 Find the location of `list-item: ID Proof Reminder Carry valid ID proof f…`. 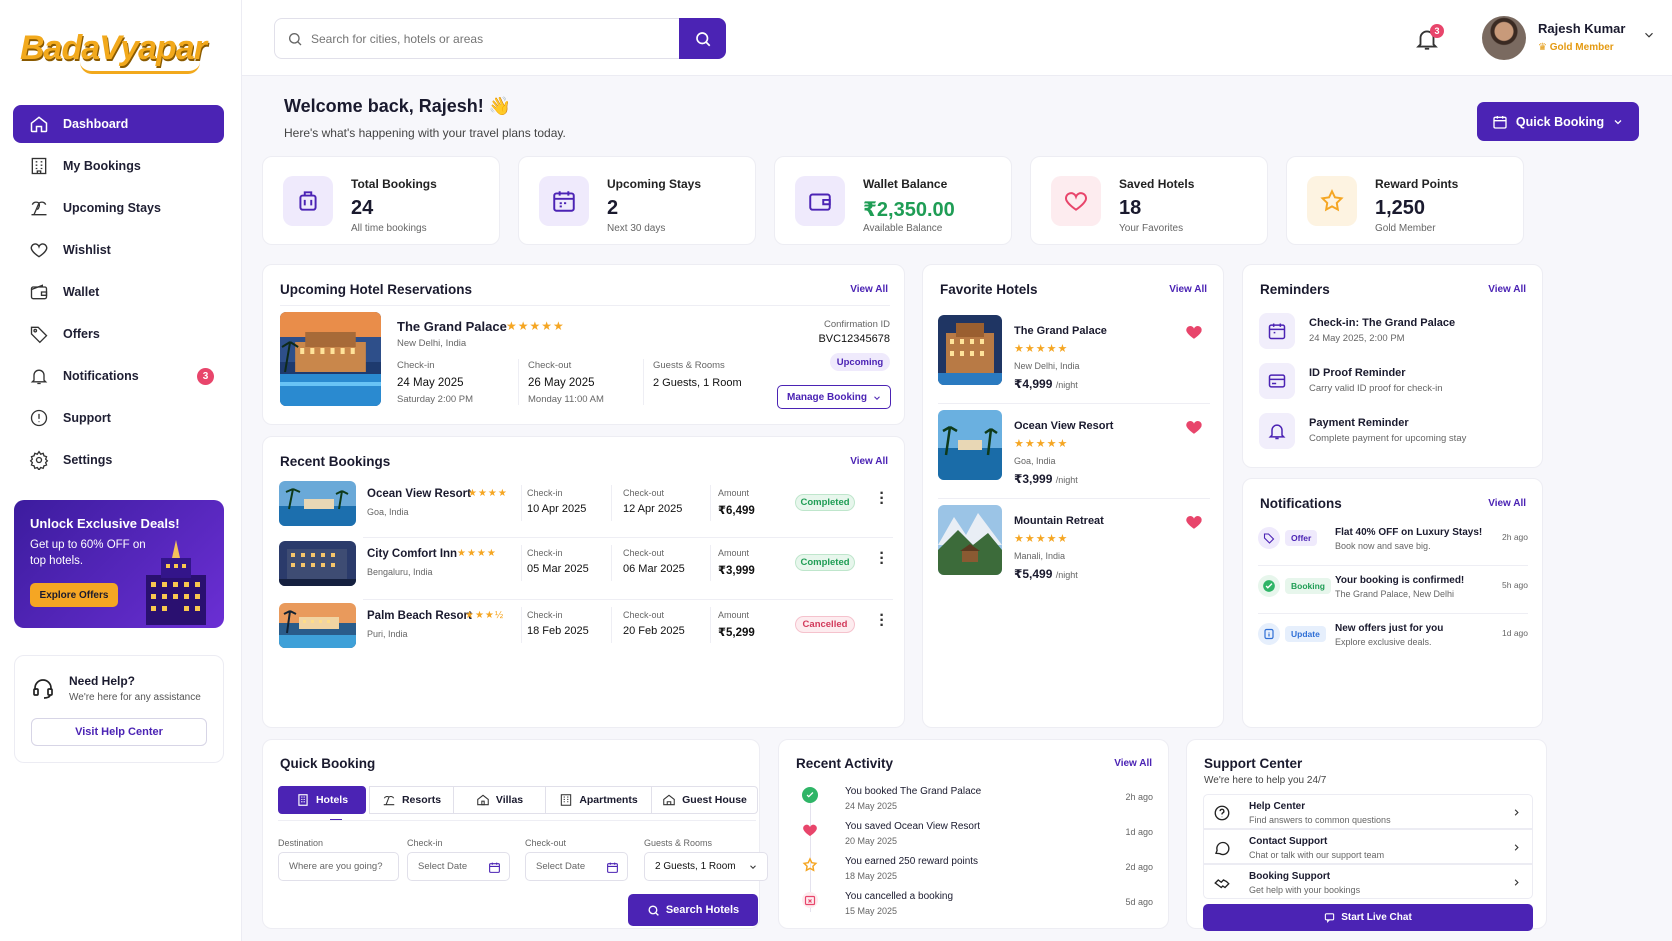

list-item: ID Proof Reminder Carry valid ID proof f… is located at coordinates (1393, 384).